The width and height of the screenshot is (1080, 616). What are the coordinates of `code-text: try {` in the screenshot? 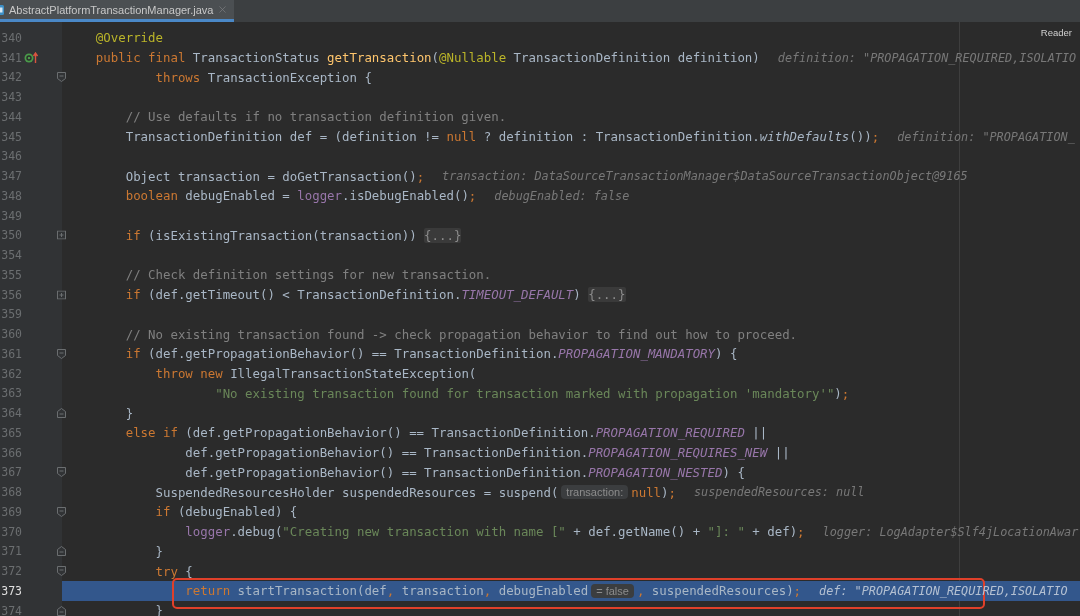 It's located at (173, 571).